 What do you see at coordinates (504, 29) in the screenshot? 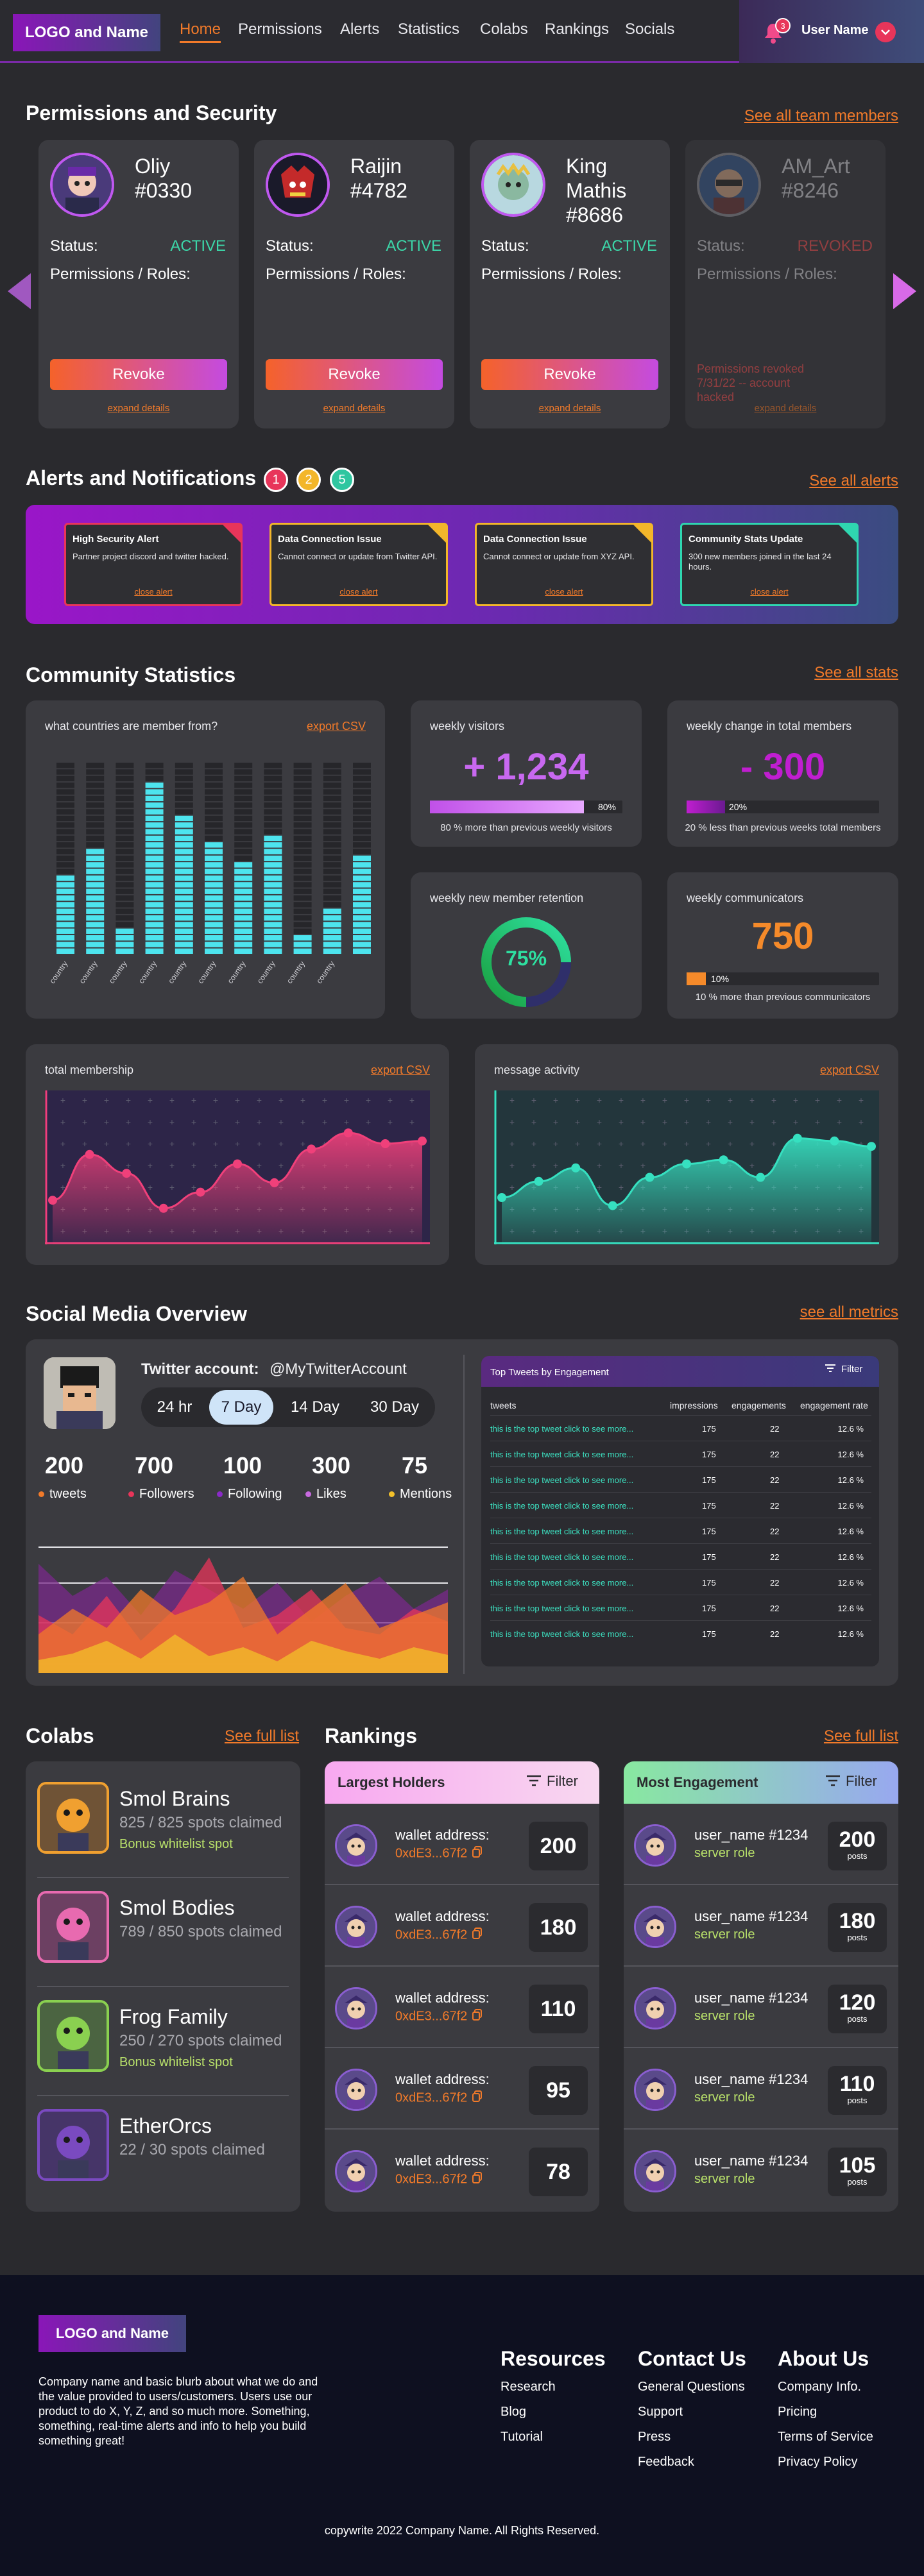
I see `nav-colabs: Colabs` at bounding box center [504, 29].